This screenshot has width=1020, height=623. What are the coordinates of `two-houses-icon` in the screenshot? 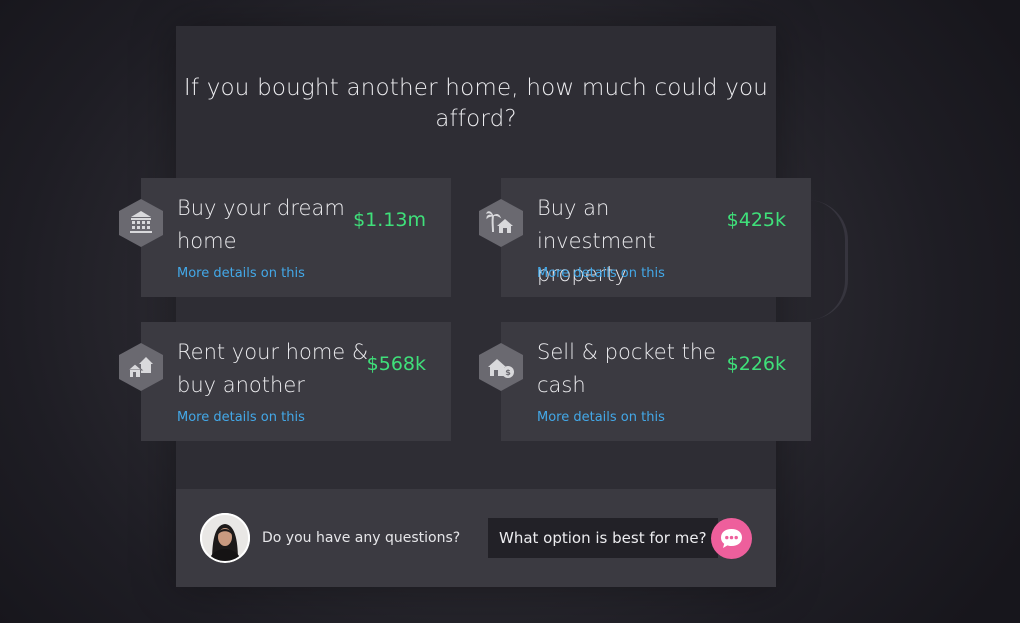 It's located at (141, 367).